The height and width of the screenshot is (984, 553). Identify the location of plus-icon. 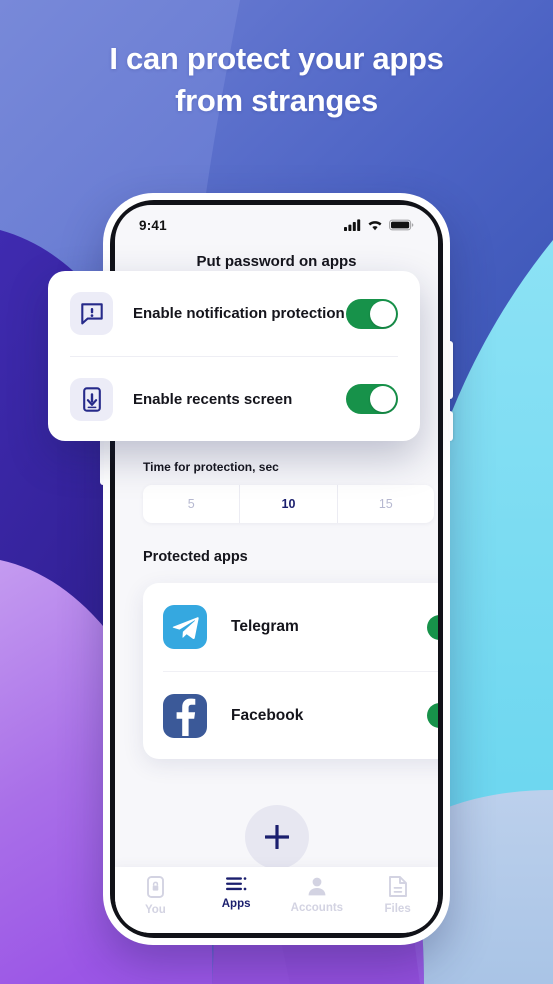
(276, 837).